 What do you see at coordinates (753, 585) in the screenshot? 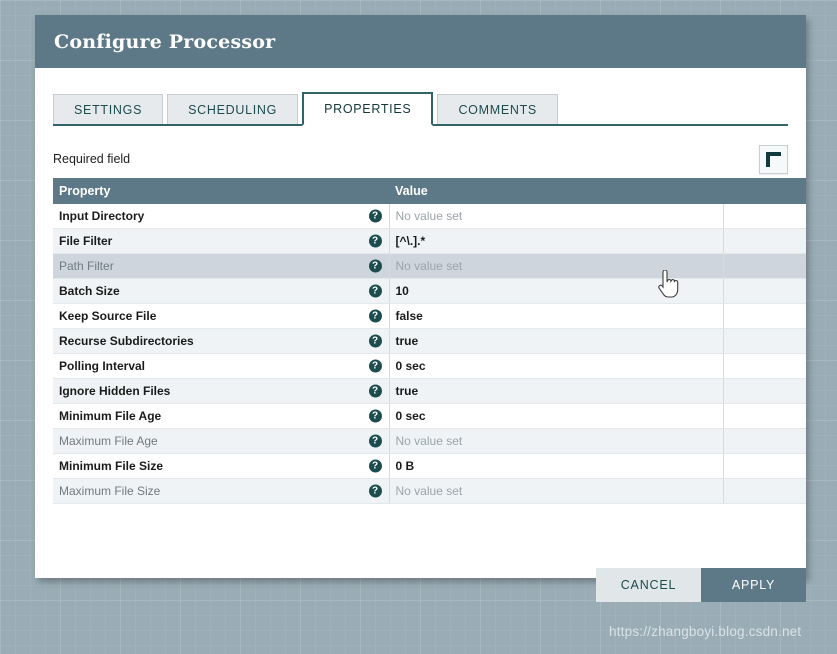
I see `apply-button: APPLY` at bounding box center [753, 585].